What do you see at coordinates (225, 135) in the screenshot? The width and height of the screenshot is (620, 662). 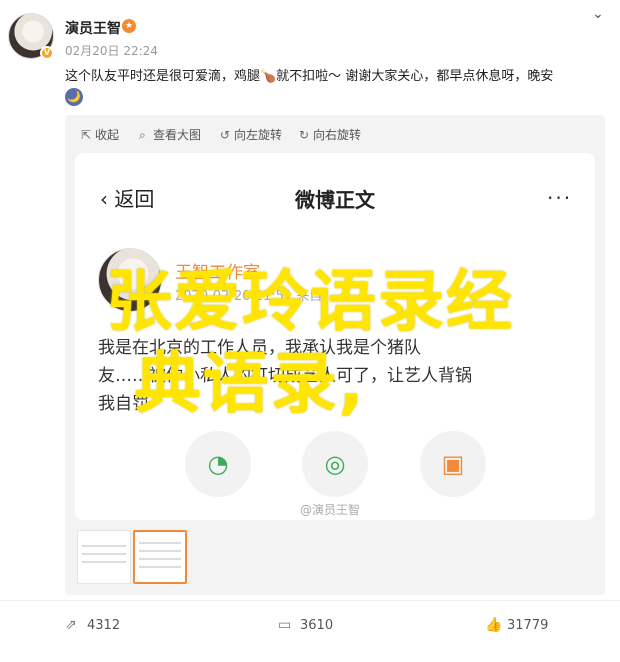 I see `rotate-left-icon: ↺` at bounding box center [225, 135].